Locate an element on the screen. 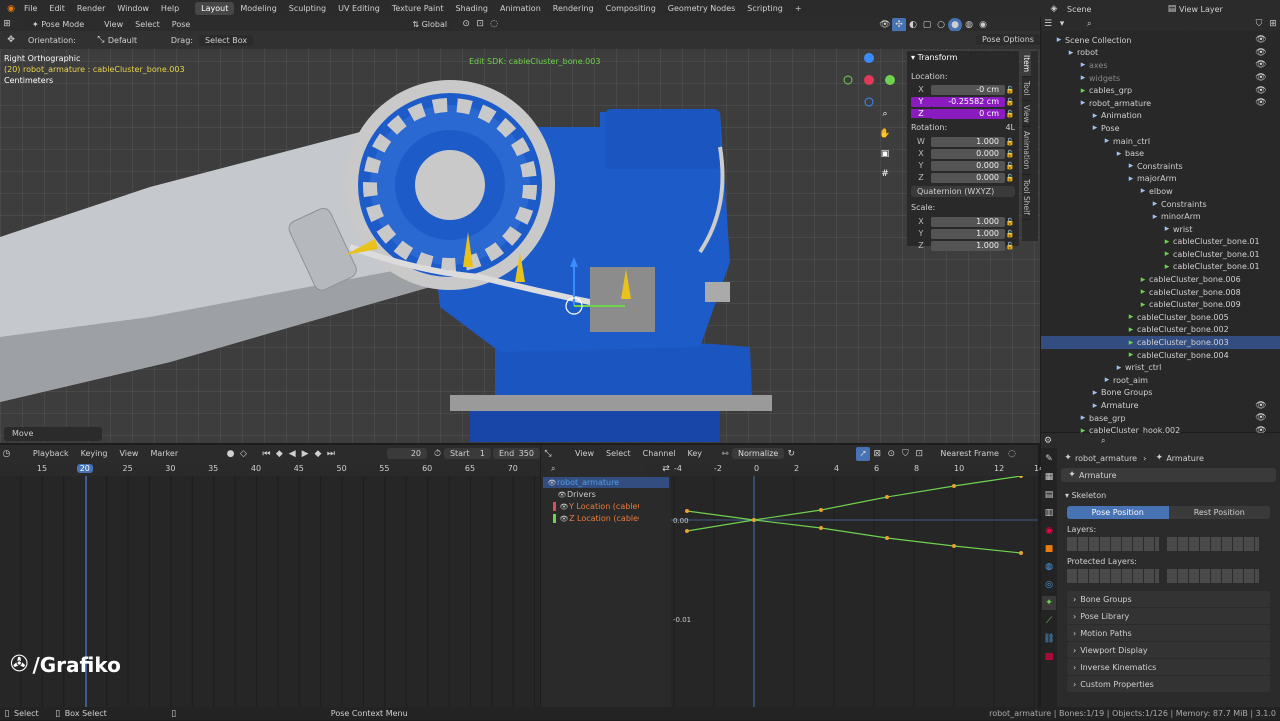 This screenshot has height=721, width=1280. nav-gizmo-x is located at coordinates (869, 80).